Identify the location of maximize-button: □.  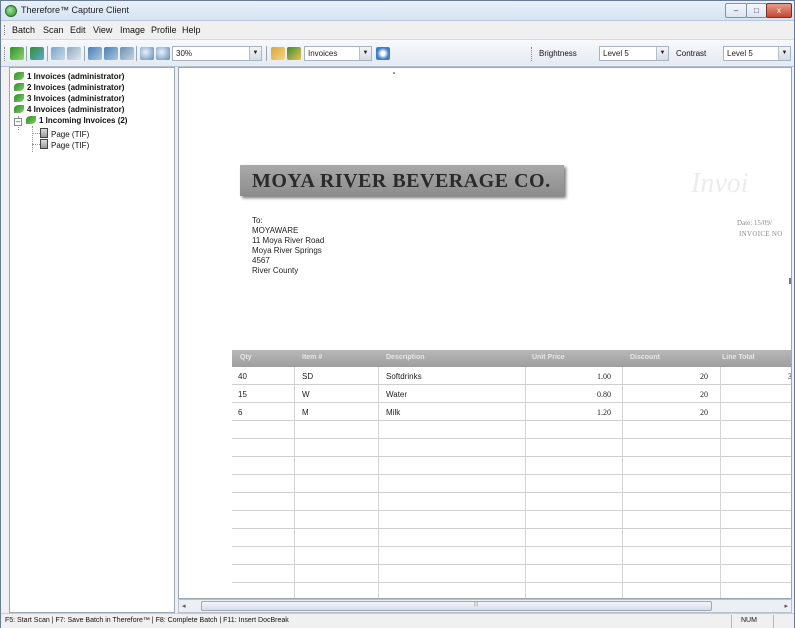
(756, 10).